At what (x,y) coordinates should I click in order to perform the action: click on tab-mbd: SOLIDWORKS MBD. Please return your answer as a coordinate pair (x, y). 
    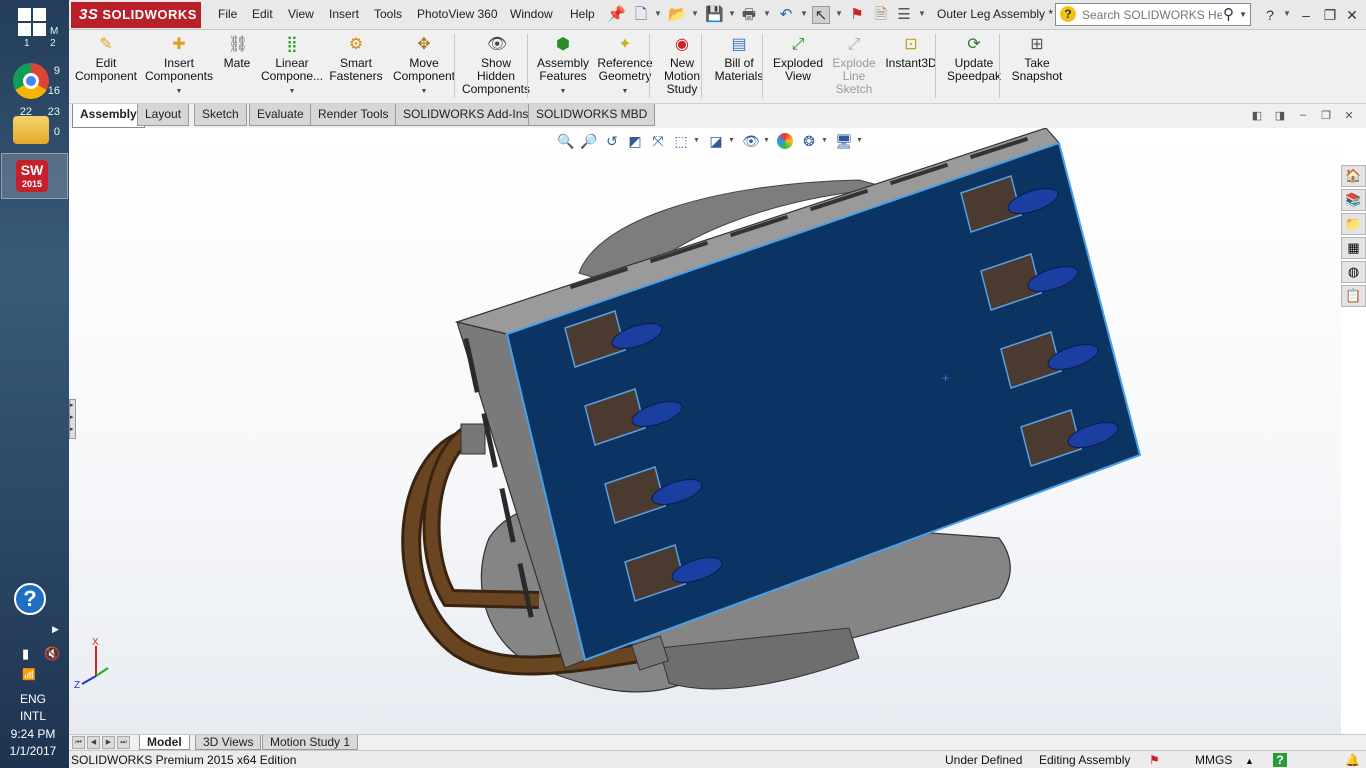
    Looking at the image, I should click on (592, 115).